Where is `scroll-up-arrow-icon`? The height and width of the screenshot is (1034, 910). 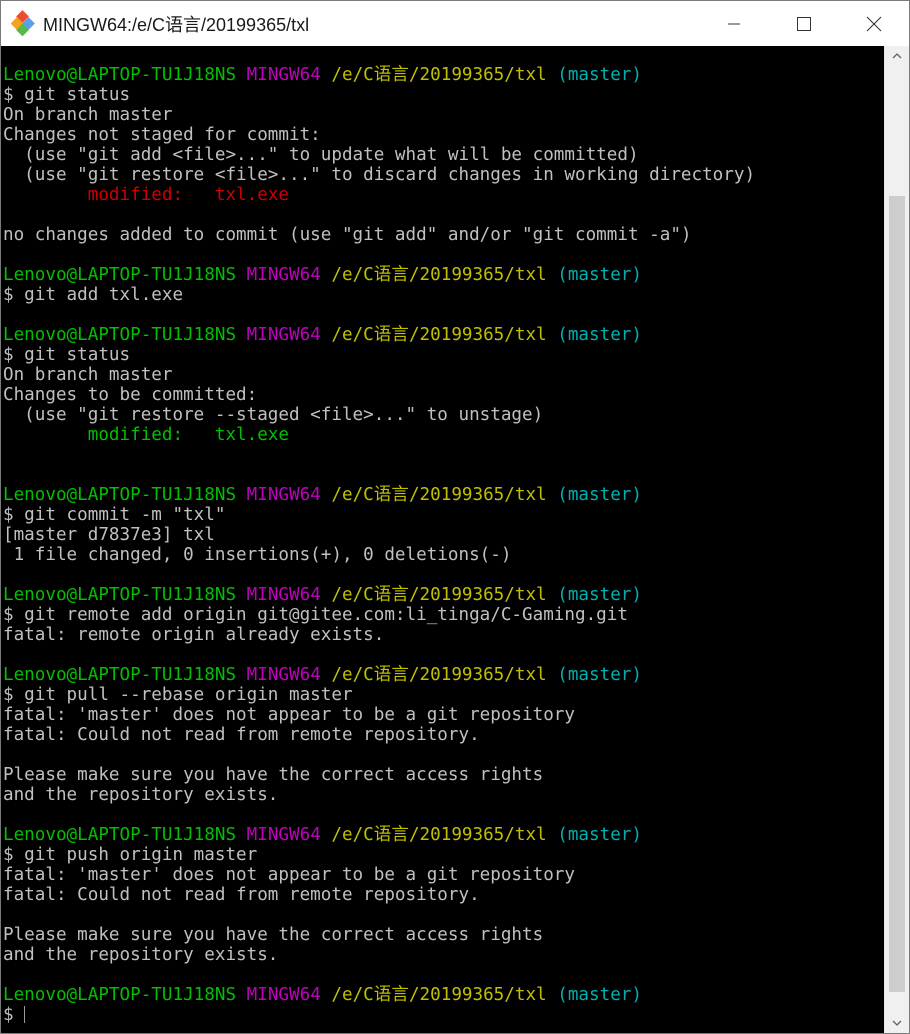 scroll-up-arrow-icon is located at coordinates (897, 56).